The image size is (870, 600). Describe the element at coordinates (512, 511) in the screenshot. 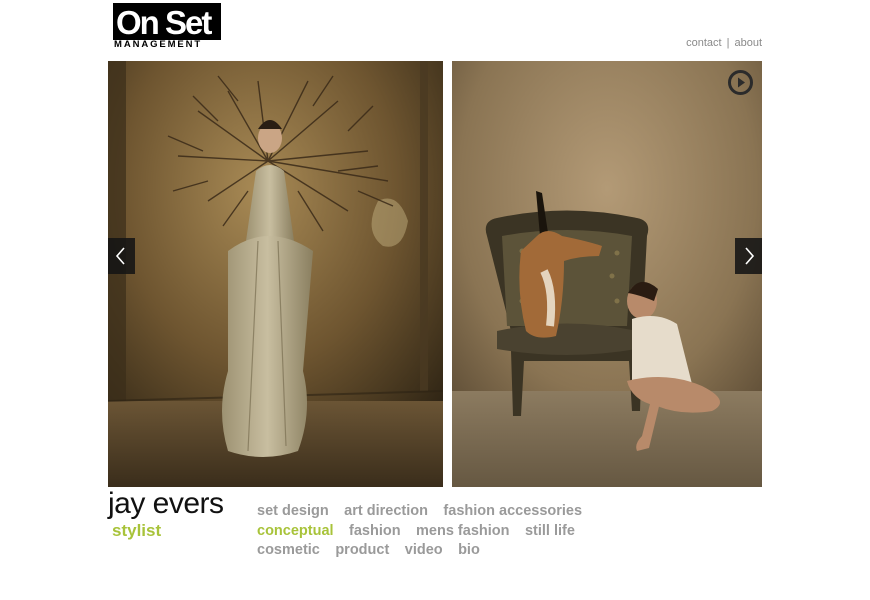

I see `category-fashion-accessories: fashion accessories` at that location.